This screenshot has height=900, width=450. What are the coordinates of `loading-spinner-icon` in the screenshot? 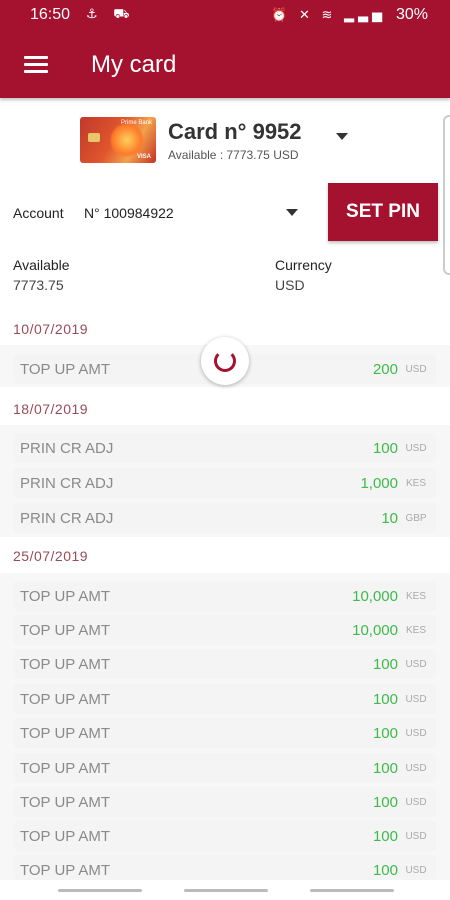 It's located at (225, 361).